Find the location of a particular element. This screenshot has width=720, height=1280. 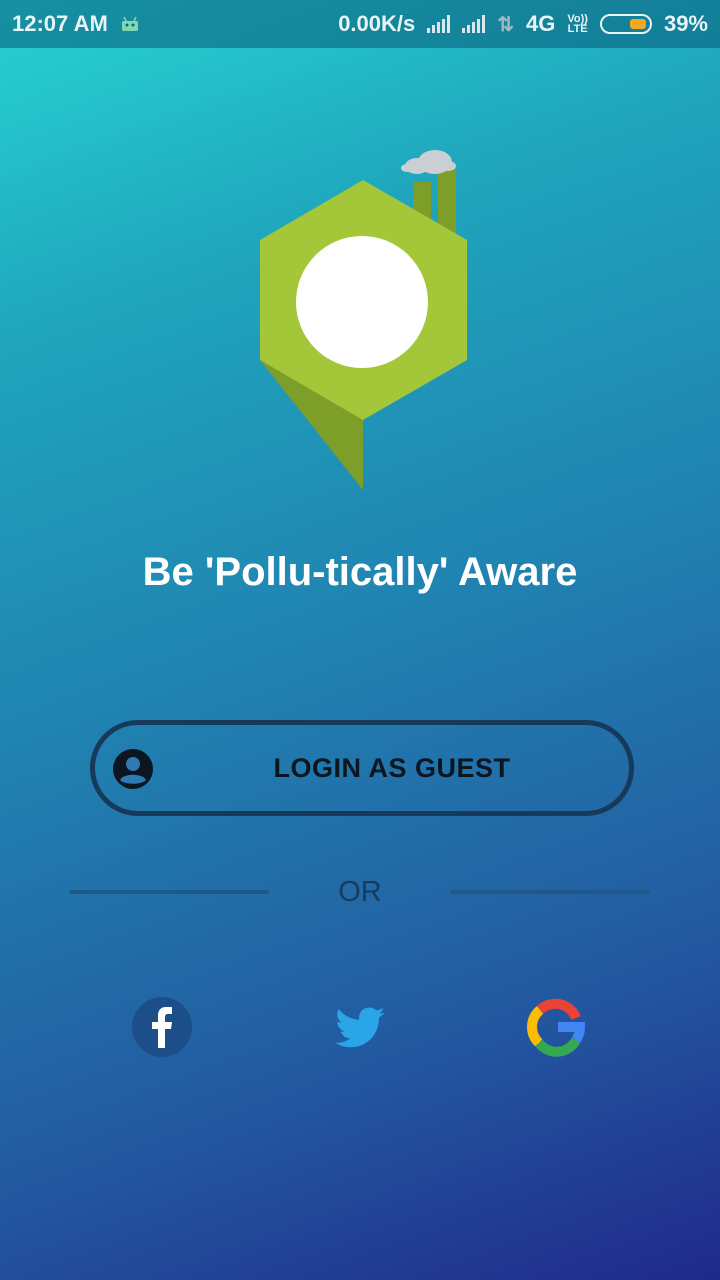

signal-strength-icon is located at coordinates (439, 24).